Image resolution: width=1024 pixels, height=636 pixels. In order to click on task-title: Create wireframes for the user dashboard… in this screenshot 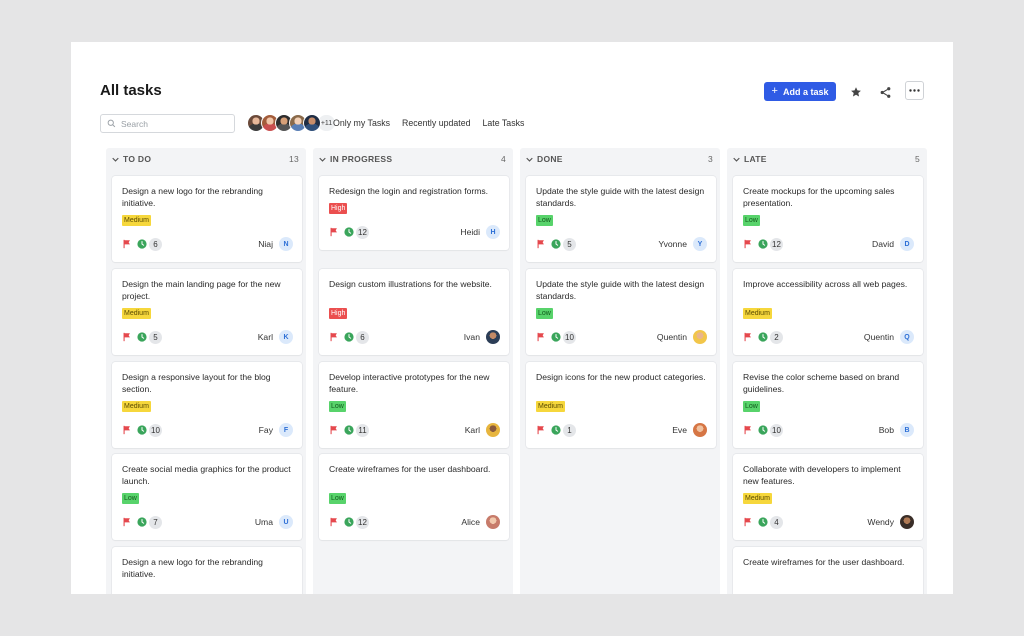, I will do `click(824, 562)`.